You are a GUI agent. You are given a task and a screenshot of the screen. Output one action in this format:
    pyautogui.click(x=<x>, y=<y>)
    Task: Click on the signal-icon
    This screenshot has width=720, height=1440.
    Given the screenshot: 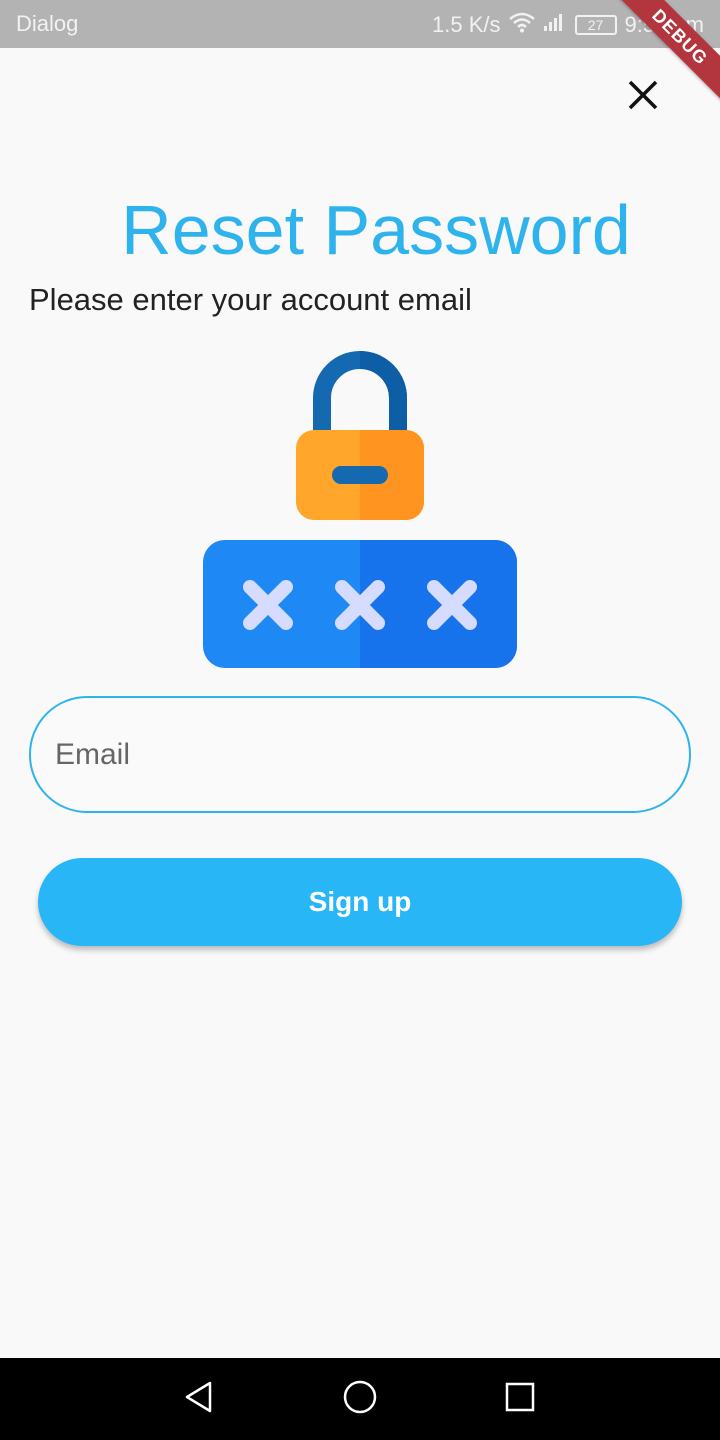 What is the action you would take?
    pyautogui.click(x=555, y=25)
    